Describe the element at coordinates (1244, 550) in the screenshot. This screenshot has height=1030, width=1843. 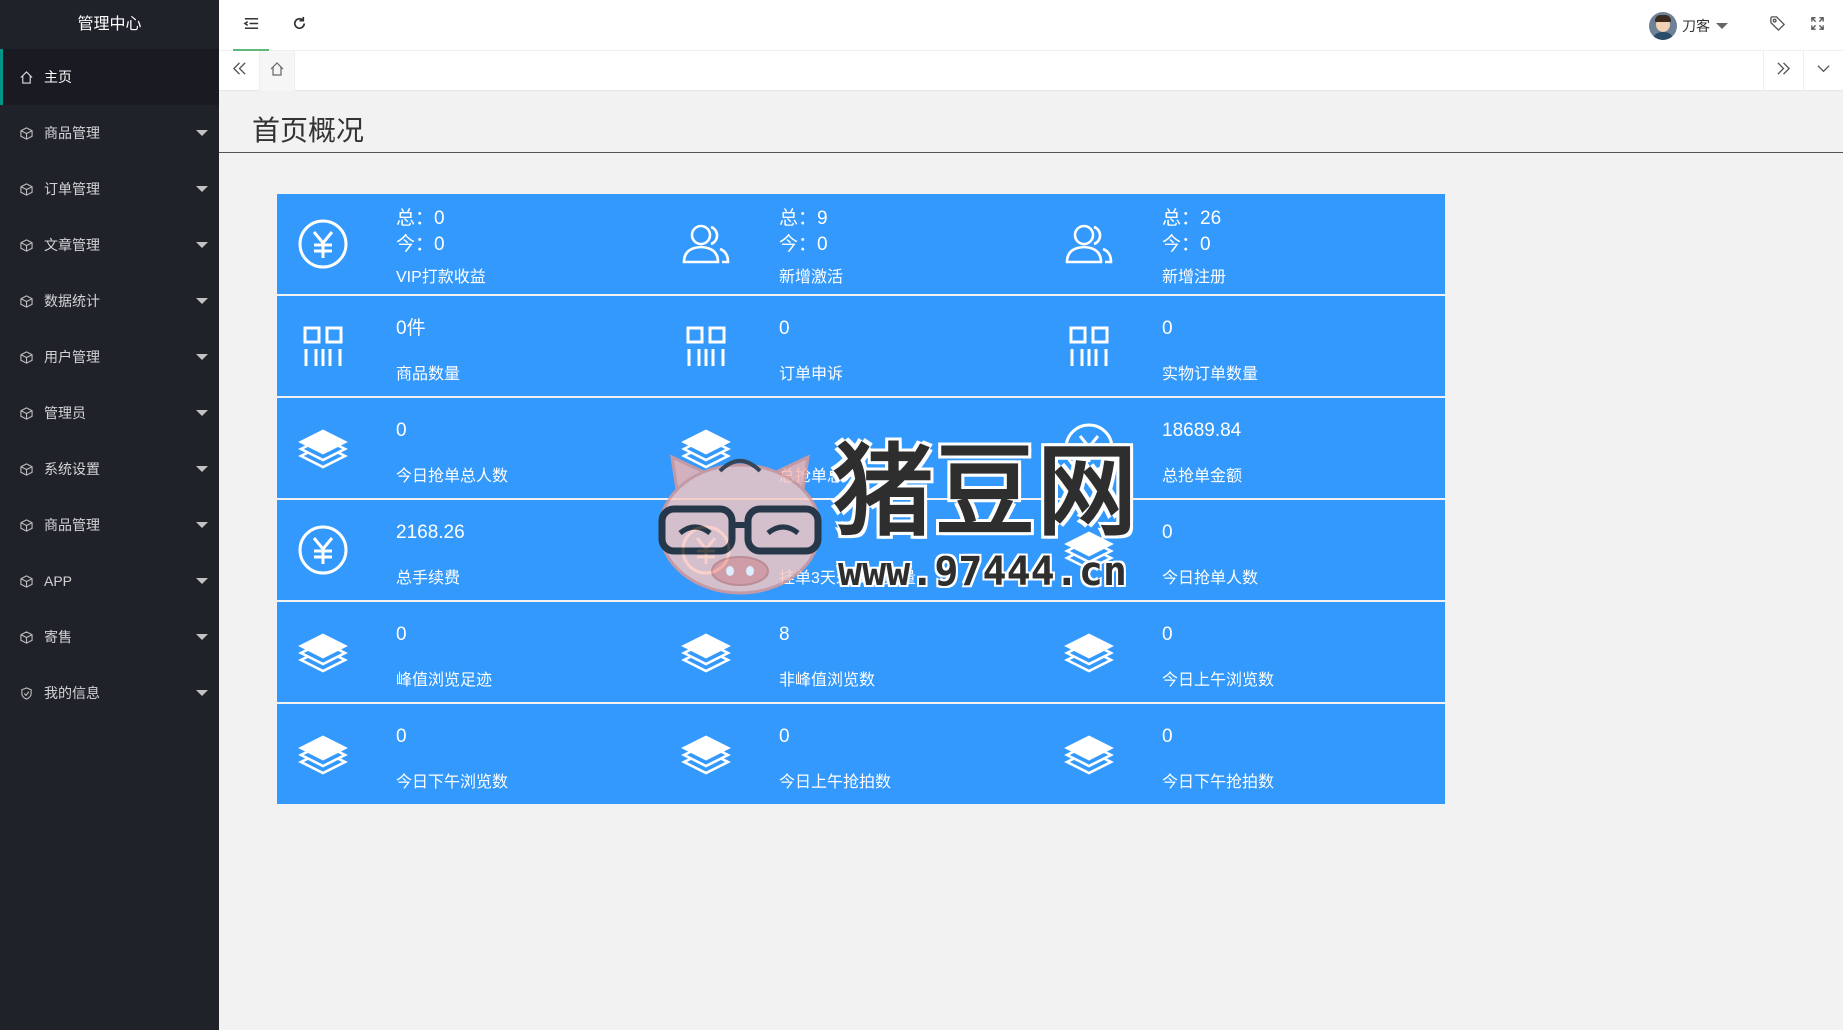
I see `stat-card: 0 今日抢单人数` at that location.